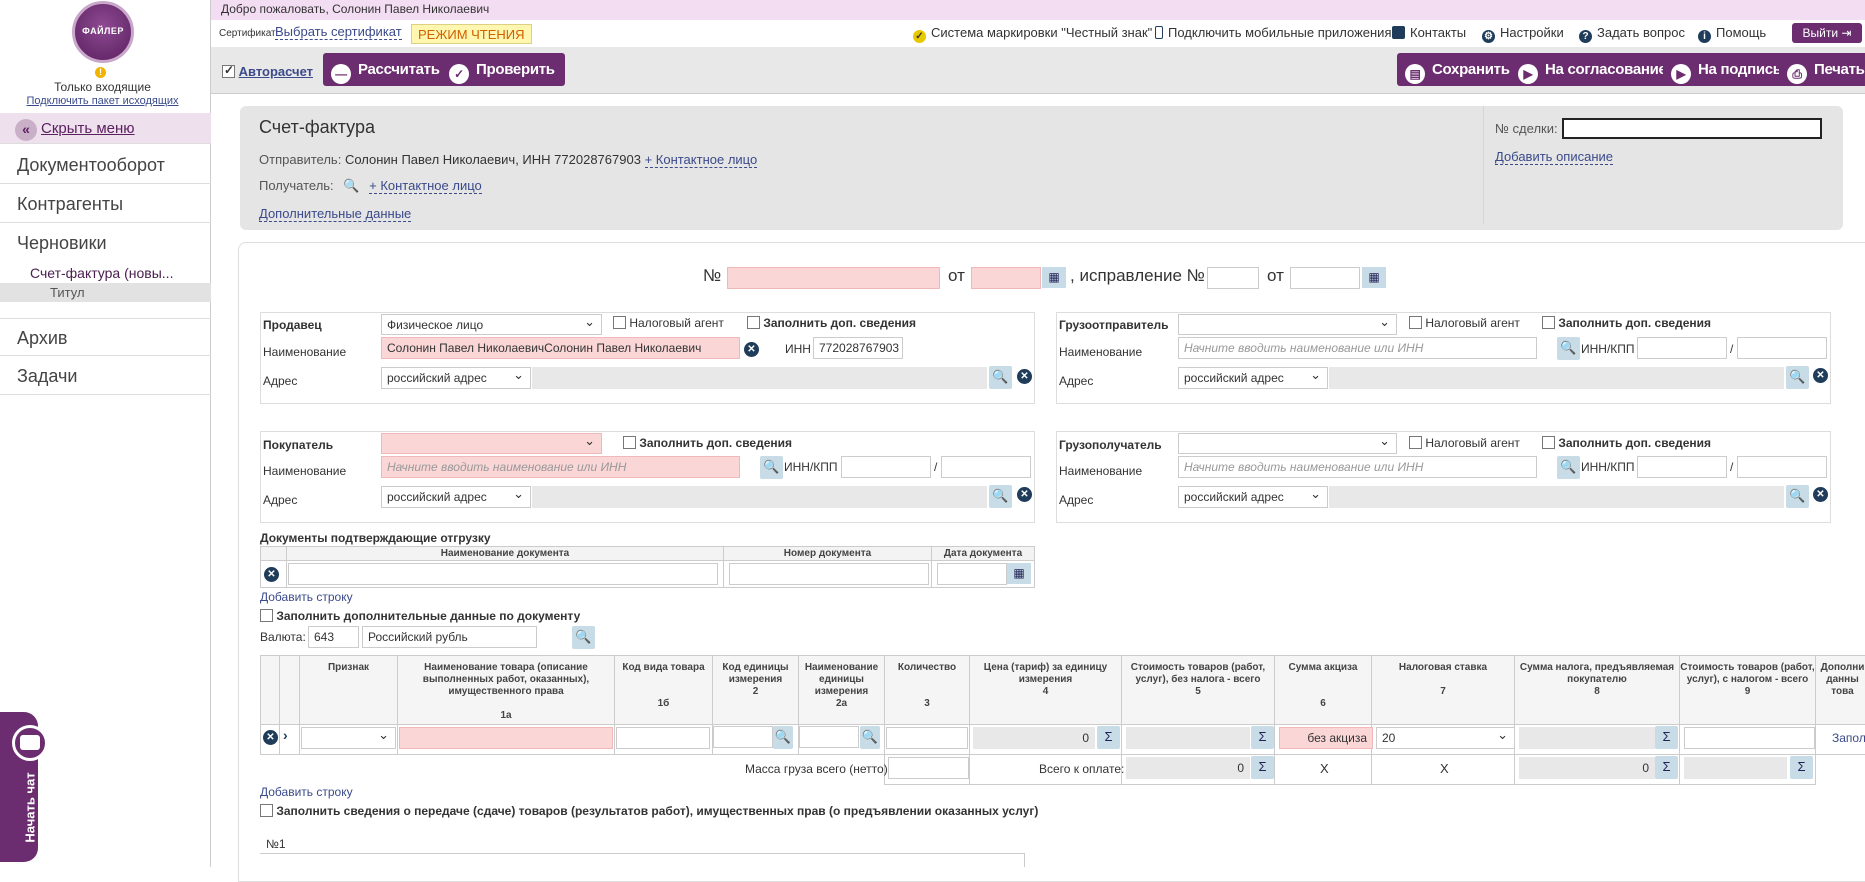 The width and height of the screenshot is (1865, 882). What do you see at coordinates (1034, 738) in the screenshot?
I see `goods-price-input: 0` at bounding box center [1034, 738].